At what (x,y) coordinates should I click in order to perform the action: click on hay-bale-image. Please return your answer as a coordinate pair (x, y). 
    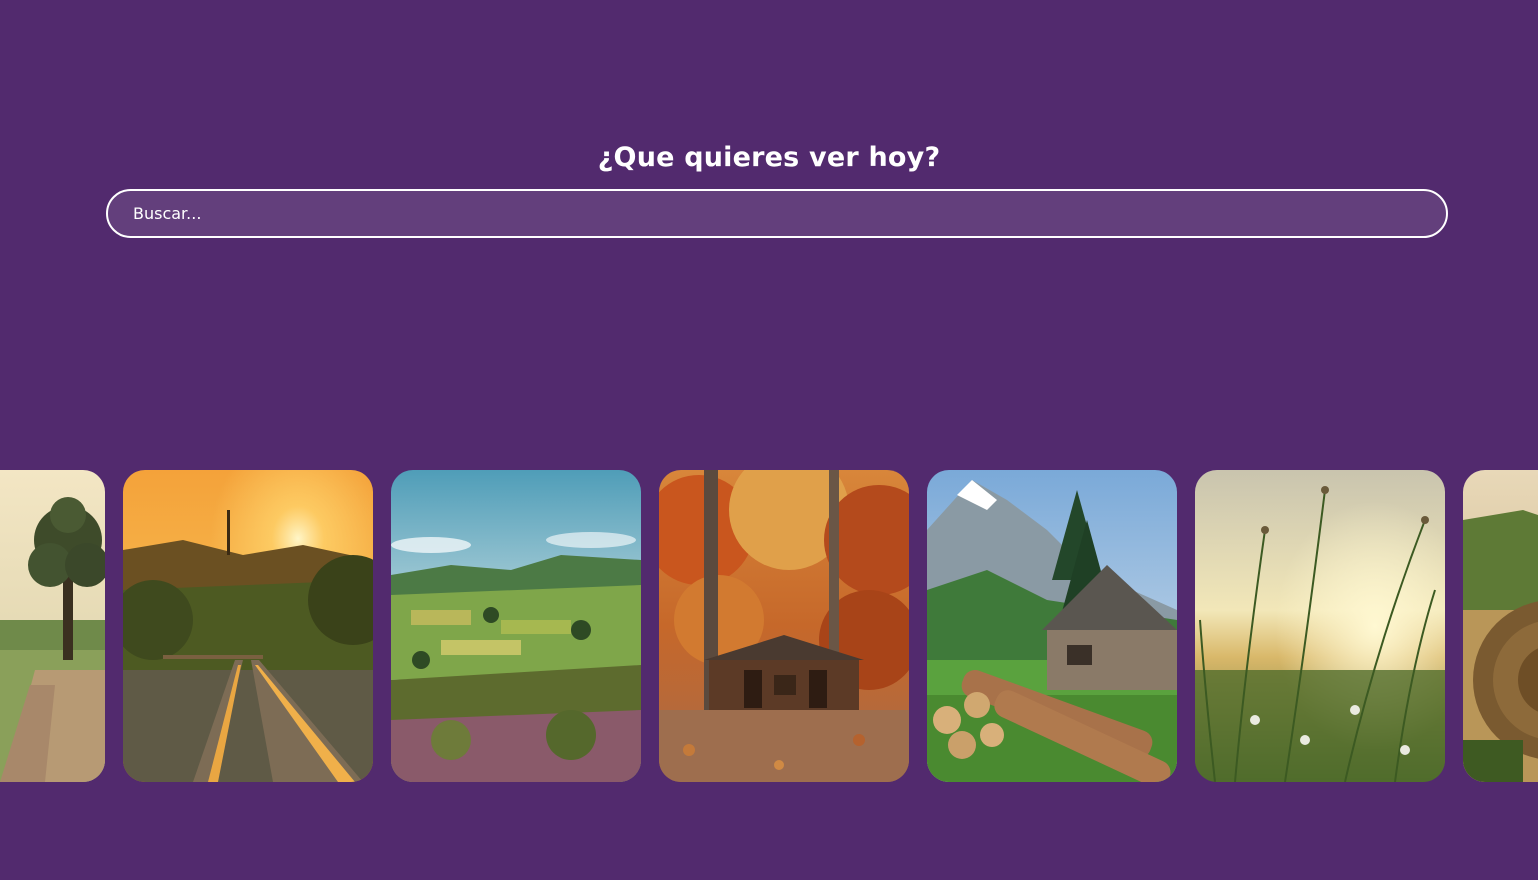
    Looking at the image, I should click on (1500, 626).